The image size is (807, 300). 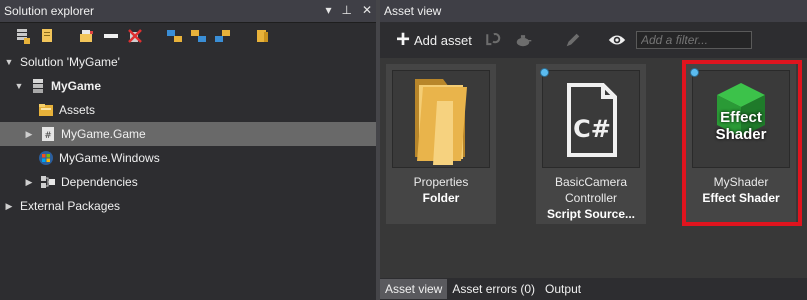 What do you see at coordinates (46, 158) in the screenshot?
I see `windows-platform-icon` at bounding box center [46, 158].